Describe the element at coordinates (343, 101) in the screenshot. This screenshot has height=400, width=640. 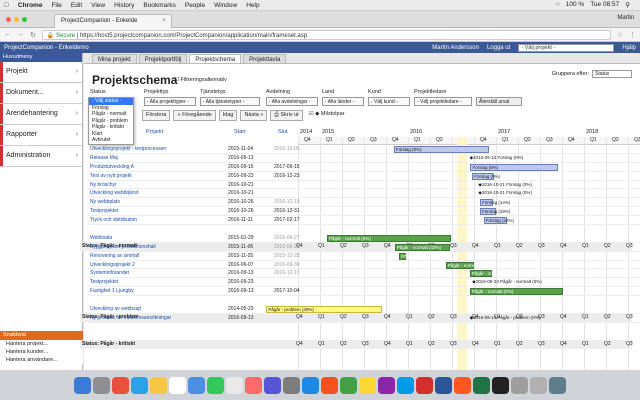
I see `filter-land: - Alla länder -` at that location.